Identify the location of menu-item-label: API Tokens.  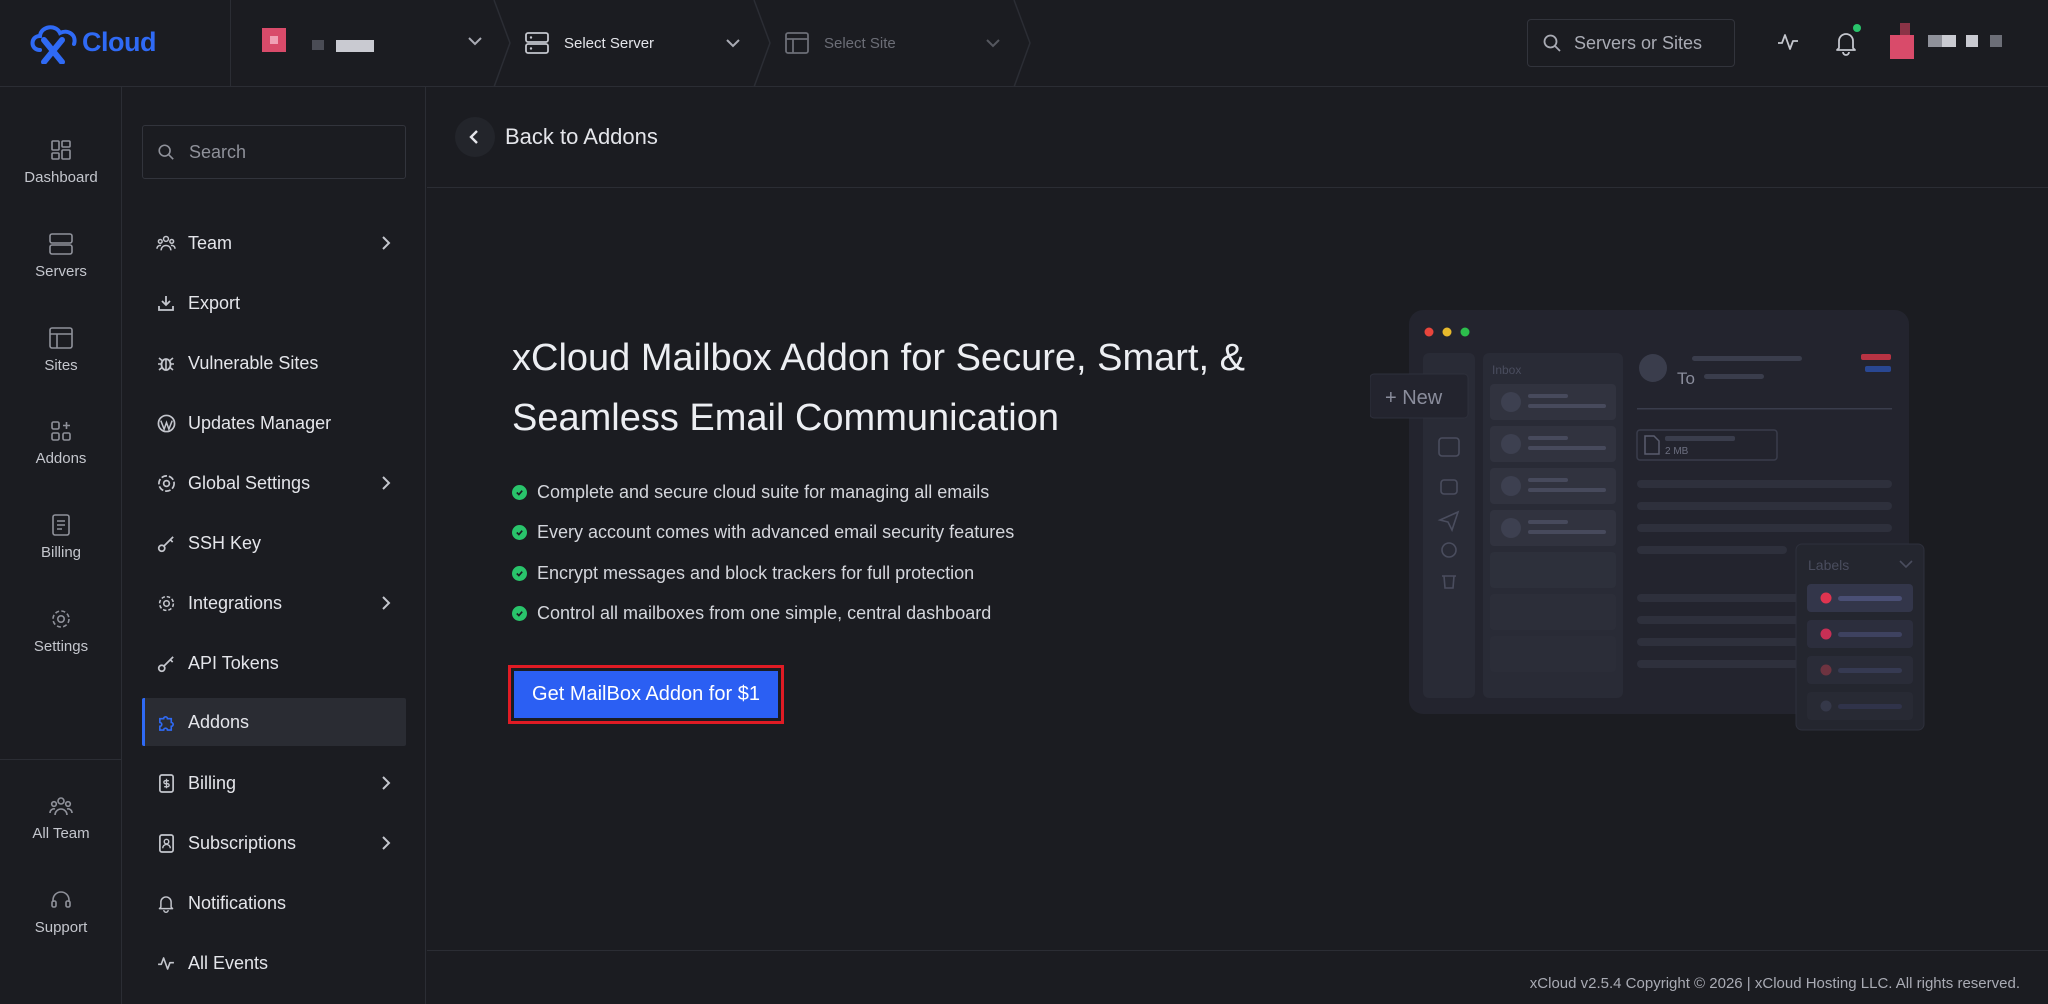
(233, 662).